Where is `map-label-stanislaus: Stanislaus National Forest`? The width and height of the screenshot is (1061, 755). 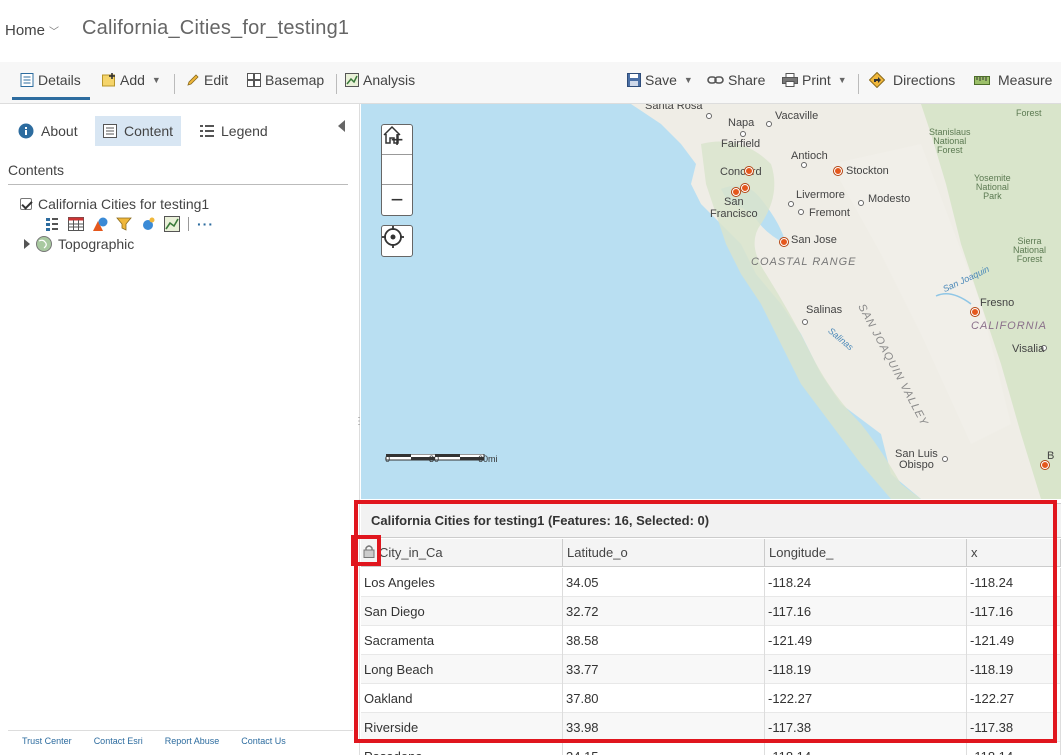 map-label-stanislaus: Stanislaus National Forest is located at coordinates (950, 141).